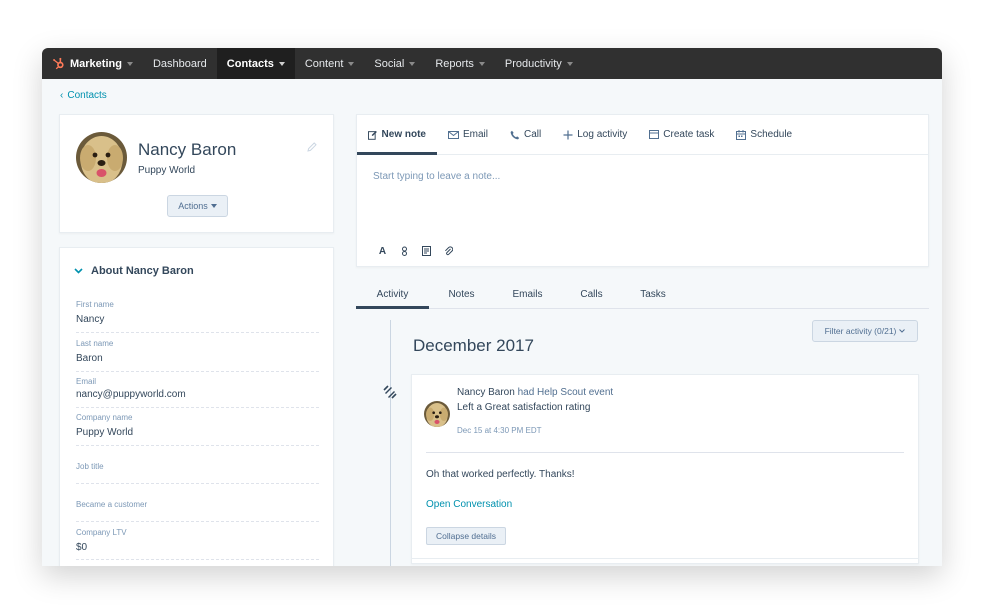 The image size is (984, 613). What do you see at coordinates (197, 511) in the screenshot?
I see `property-became-customer: Became a customer` at bounding box center [197, 511].